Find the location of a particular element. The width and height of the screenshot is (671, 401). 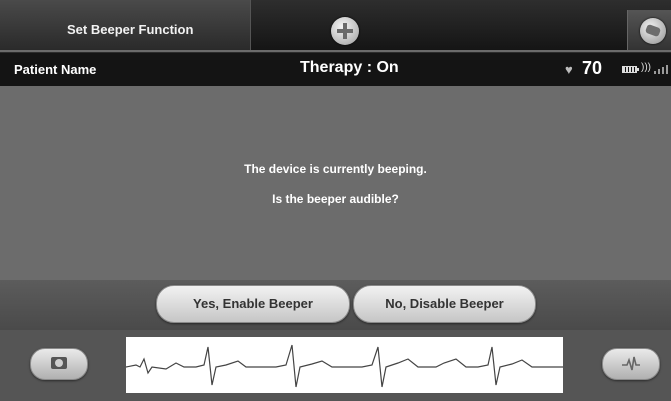

top-bar: Set Beeper Function is located at coordinates (335, 25).